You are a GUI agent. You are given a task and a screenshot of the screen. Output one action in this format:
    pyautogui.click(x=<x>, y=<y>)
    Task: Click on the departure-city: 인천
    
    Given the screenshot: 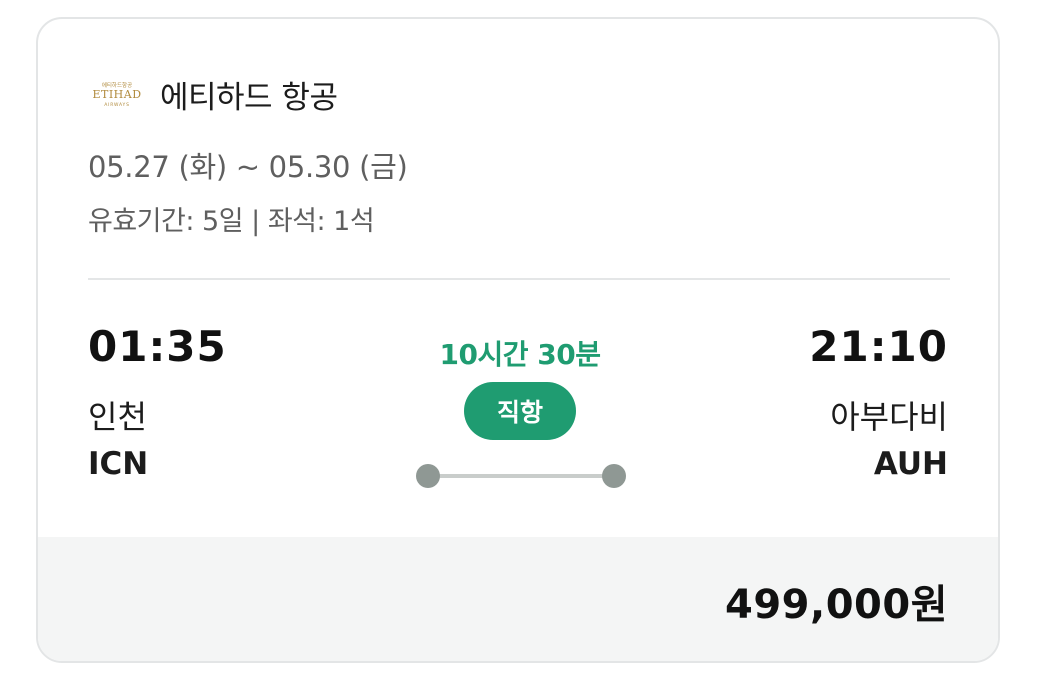 What is the action you would take?
    pyautogui.click(x=117, y=417)
    